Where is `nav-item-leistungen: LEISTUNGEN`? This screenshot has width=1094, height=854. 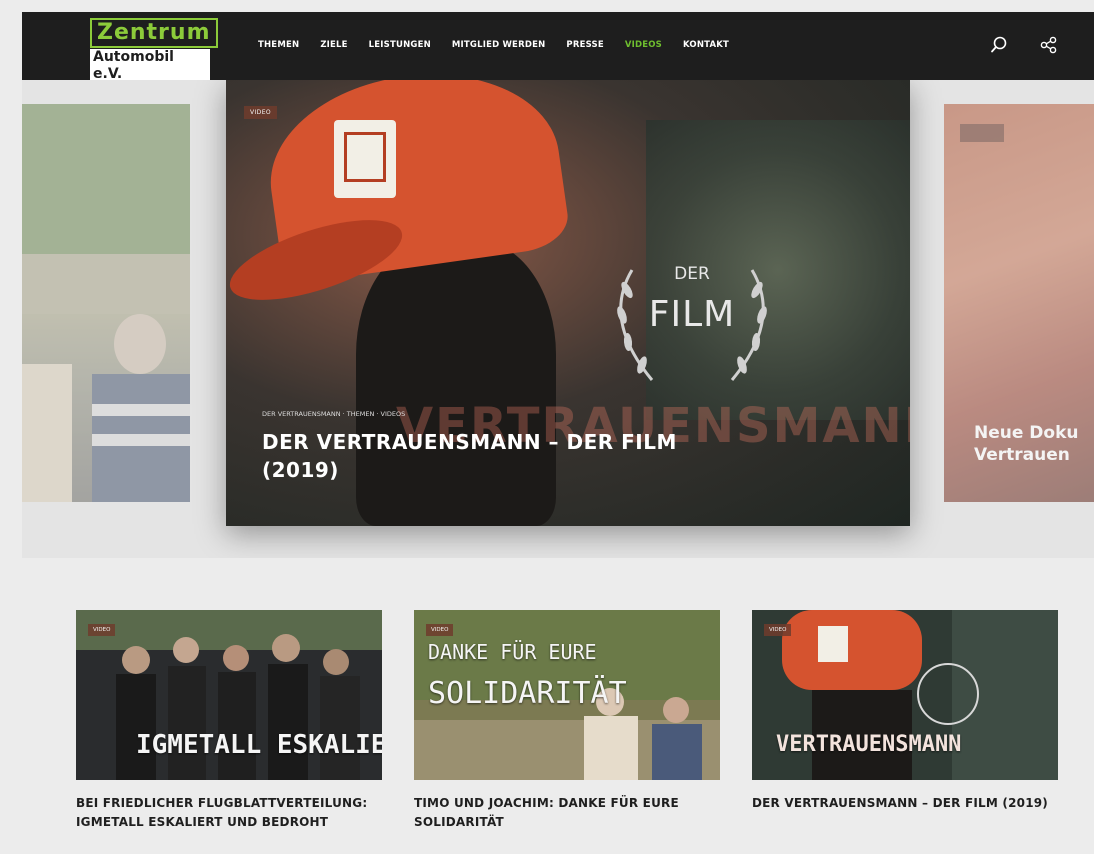
nav-item-leistungen: LEISTUNGEN is located at coordinates (400, 45).